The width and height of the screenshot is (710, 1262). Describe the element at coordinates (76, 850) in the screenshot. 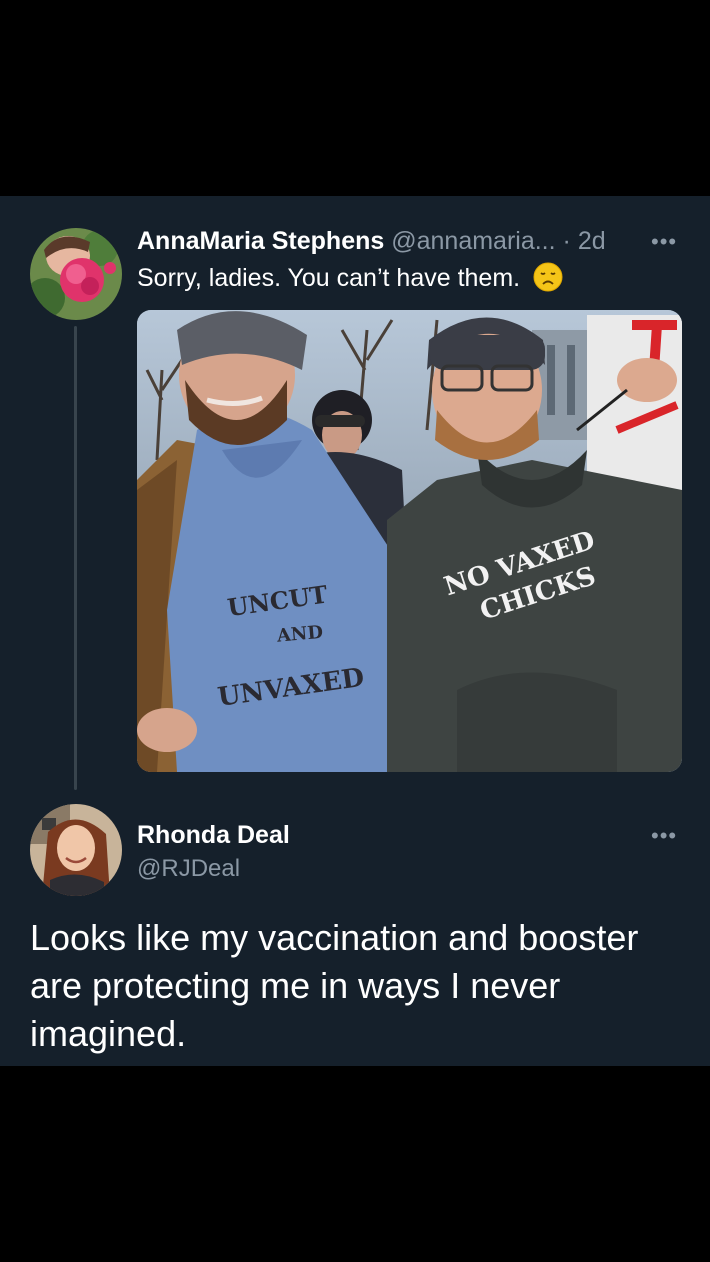

I see `rhonda-avatar` at that location.